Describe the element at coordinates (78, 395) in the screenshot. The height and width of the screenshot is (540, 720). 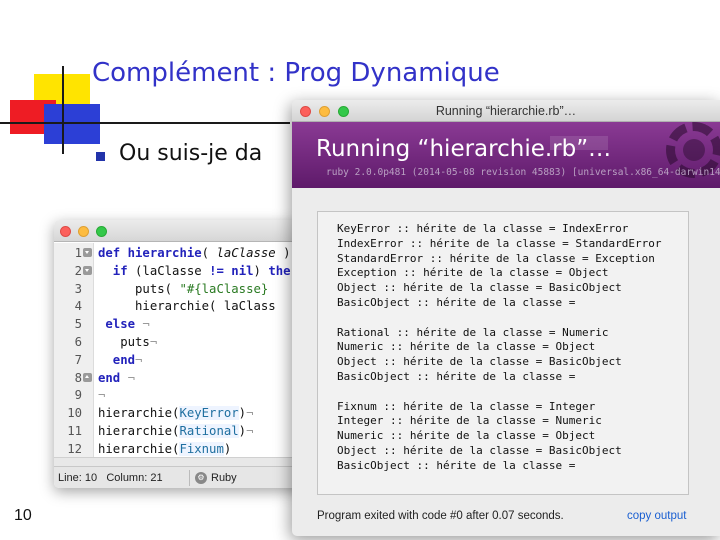
I see `line-number: 9` at that location.